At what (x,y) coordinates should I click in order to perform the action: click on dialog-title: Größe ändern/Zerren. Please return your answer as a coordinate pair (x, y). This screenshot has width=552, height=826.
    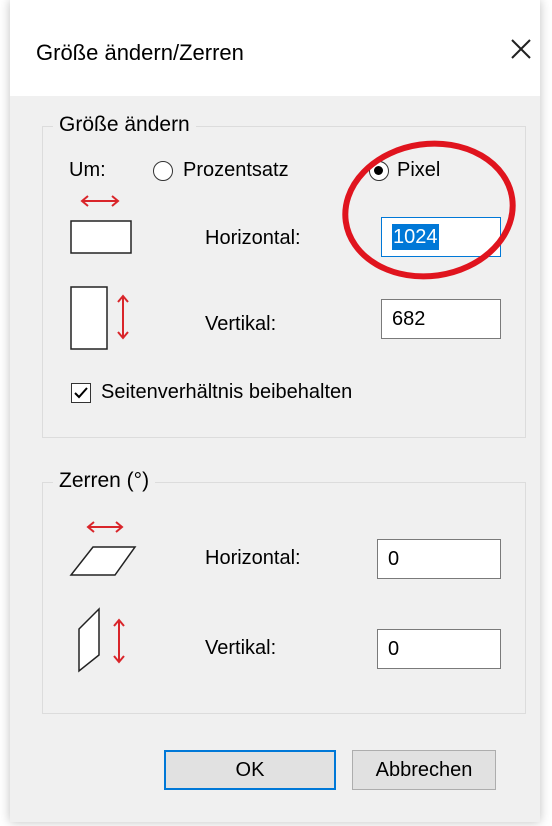
    Looking at the image, I should click on (140, 52).